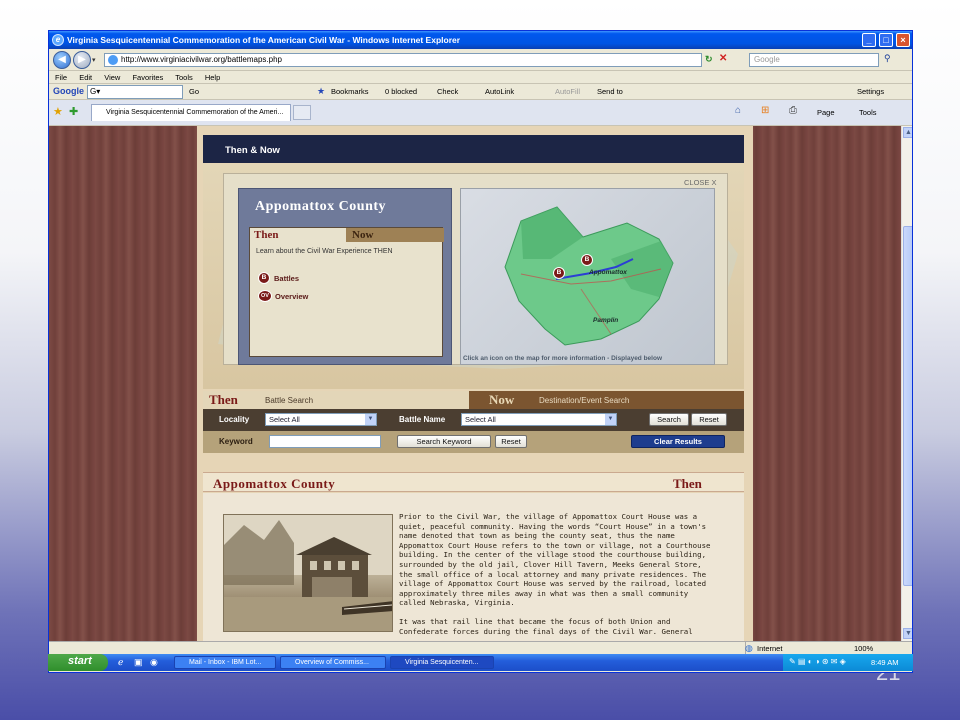  What do you see at coordinates (289, 400) in the screenshot?
I see `then-tab-subtitle: Battle Search` at bounding box center [289, 400].